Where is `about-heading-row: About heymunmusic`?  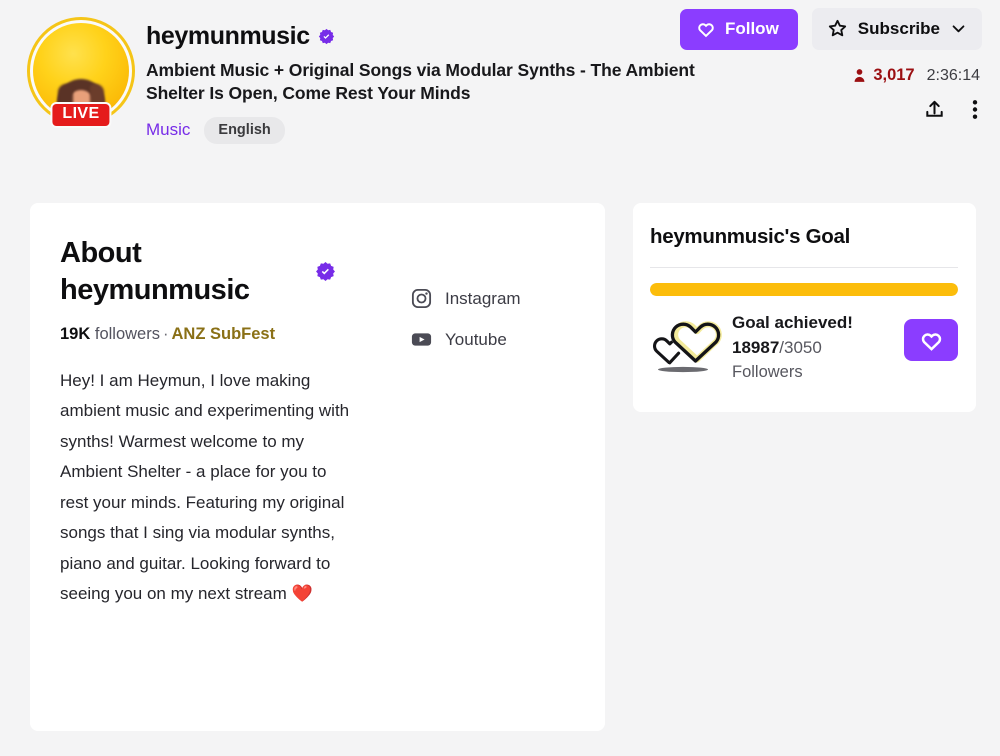
about-heading-row: About heymunmusic is located at coordinates (210, 271).